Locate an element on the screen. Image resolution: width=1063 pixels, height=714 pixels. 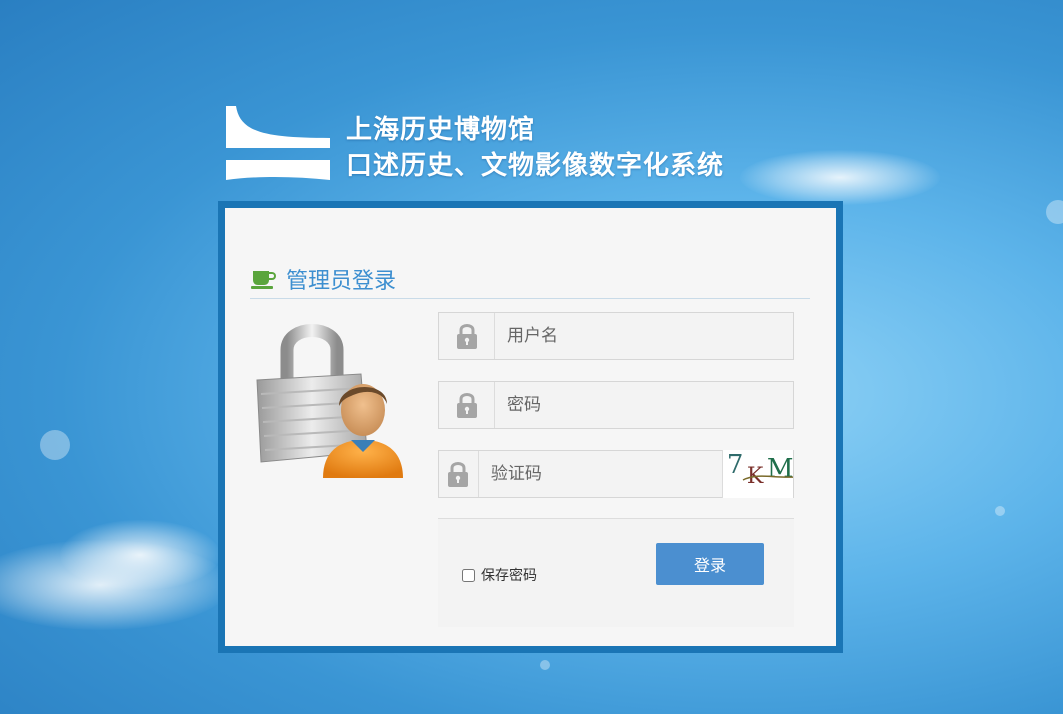
site-title: 上海历史博物馆 口述历史、文物影像数字化系统 is located at coordinates (535, 148).